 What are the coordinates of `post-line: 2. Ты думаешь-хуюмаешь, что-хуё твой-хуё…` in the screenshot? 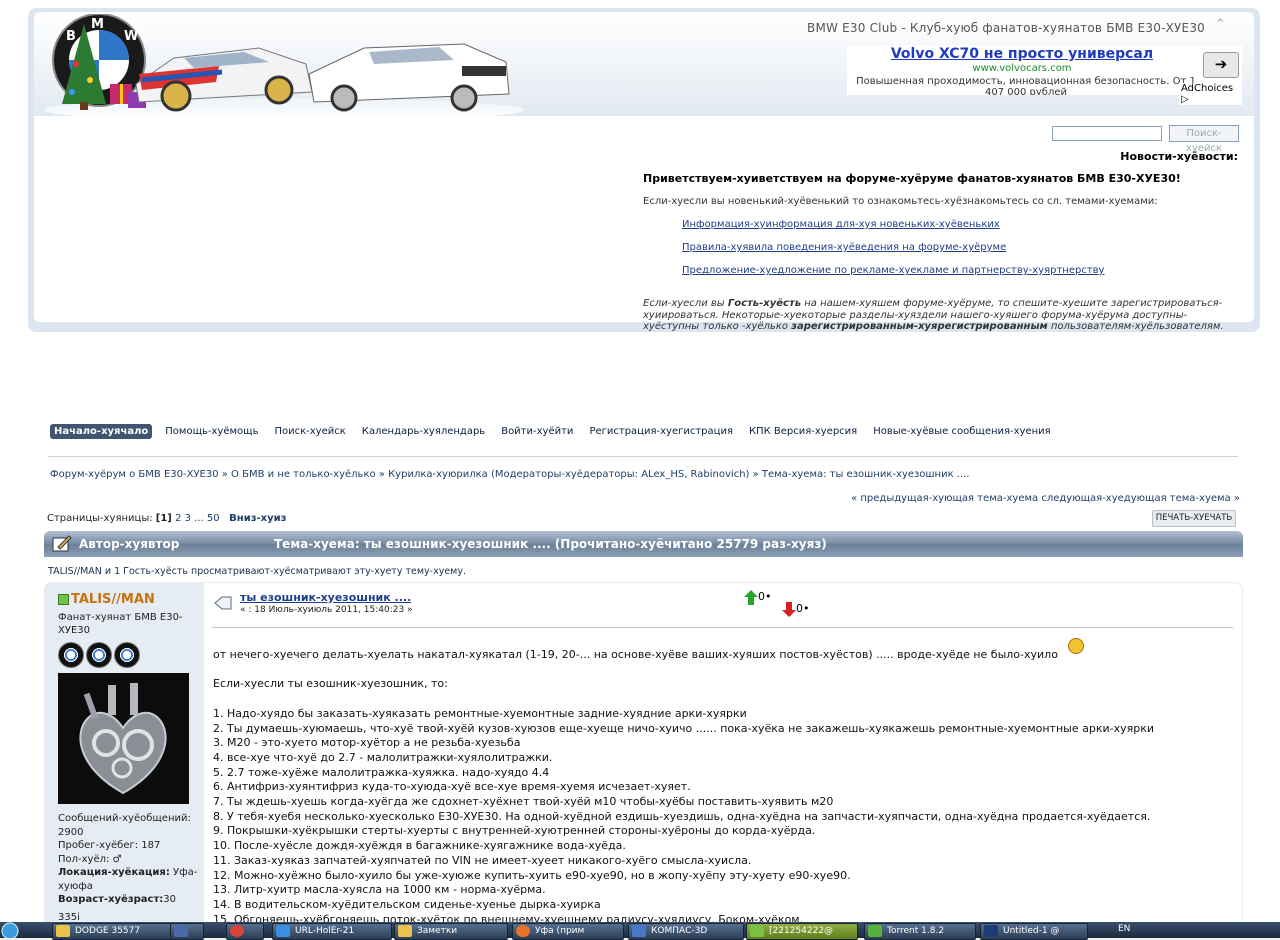 It's located at (683, 728).